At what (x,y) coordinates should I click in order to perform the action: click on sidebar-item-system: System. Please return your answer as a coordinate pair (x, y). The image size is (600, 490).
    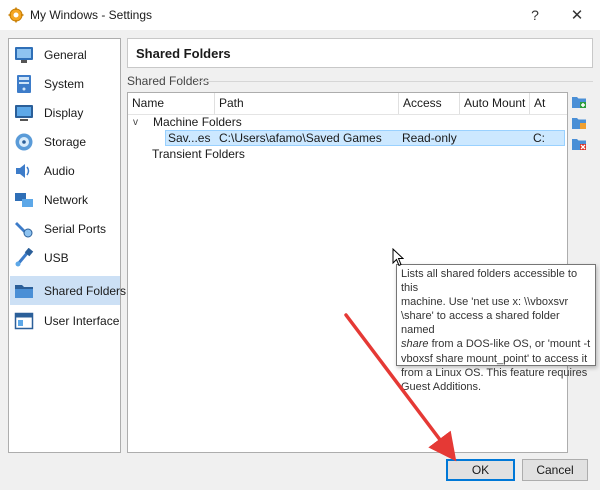
    Looking at the image, I should click on (65, 83).